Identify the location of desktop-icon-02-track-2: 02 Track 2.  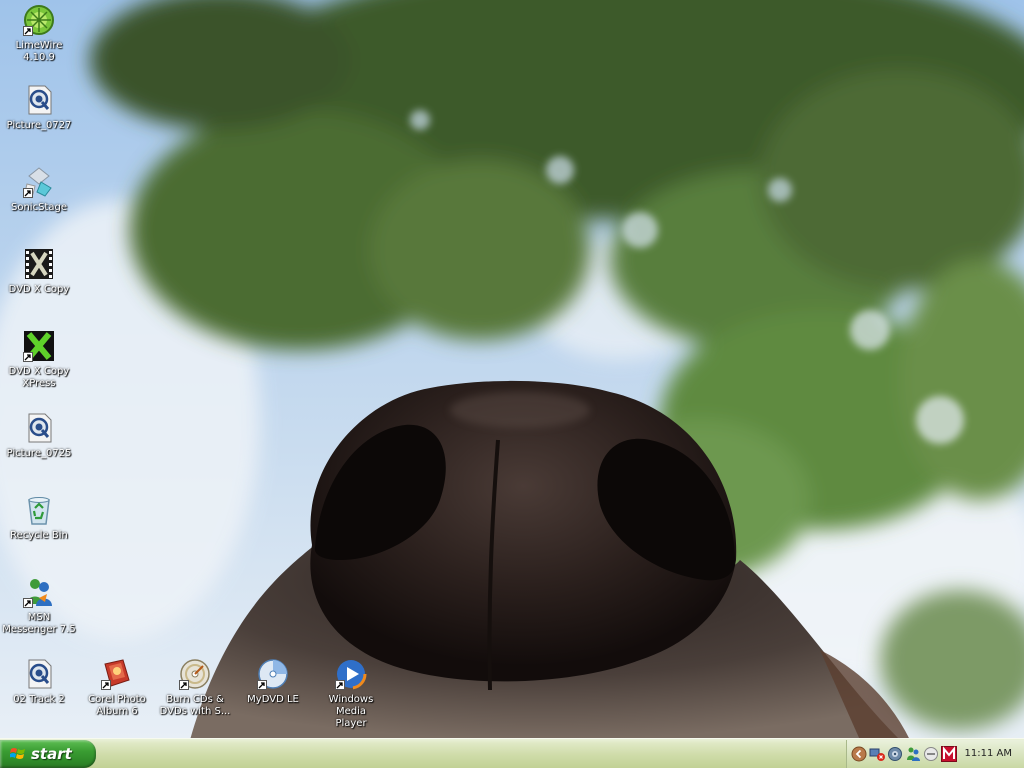
(39, 682).